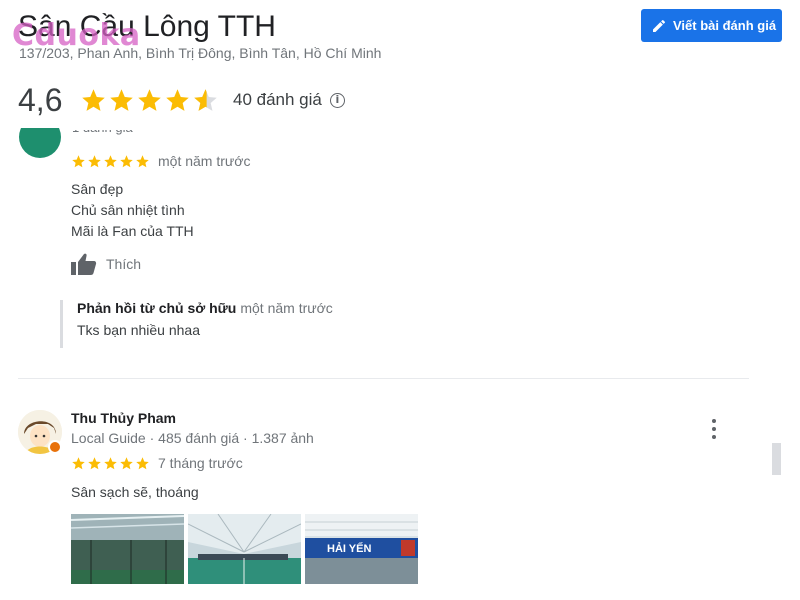 Image resolution: width=800 pixels, height=600 pixels. What do you see at coordinates (84, 264) in the screenshot?
I see `thumb-up-icon` at bounding box center [84, 264].